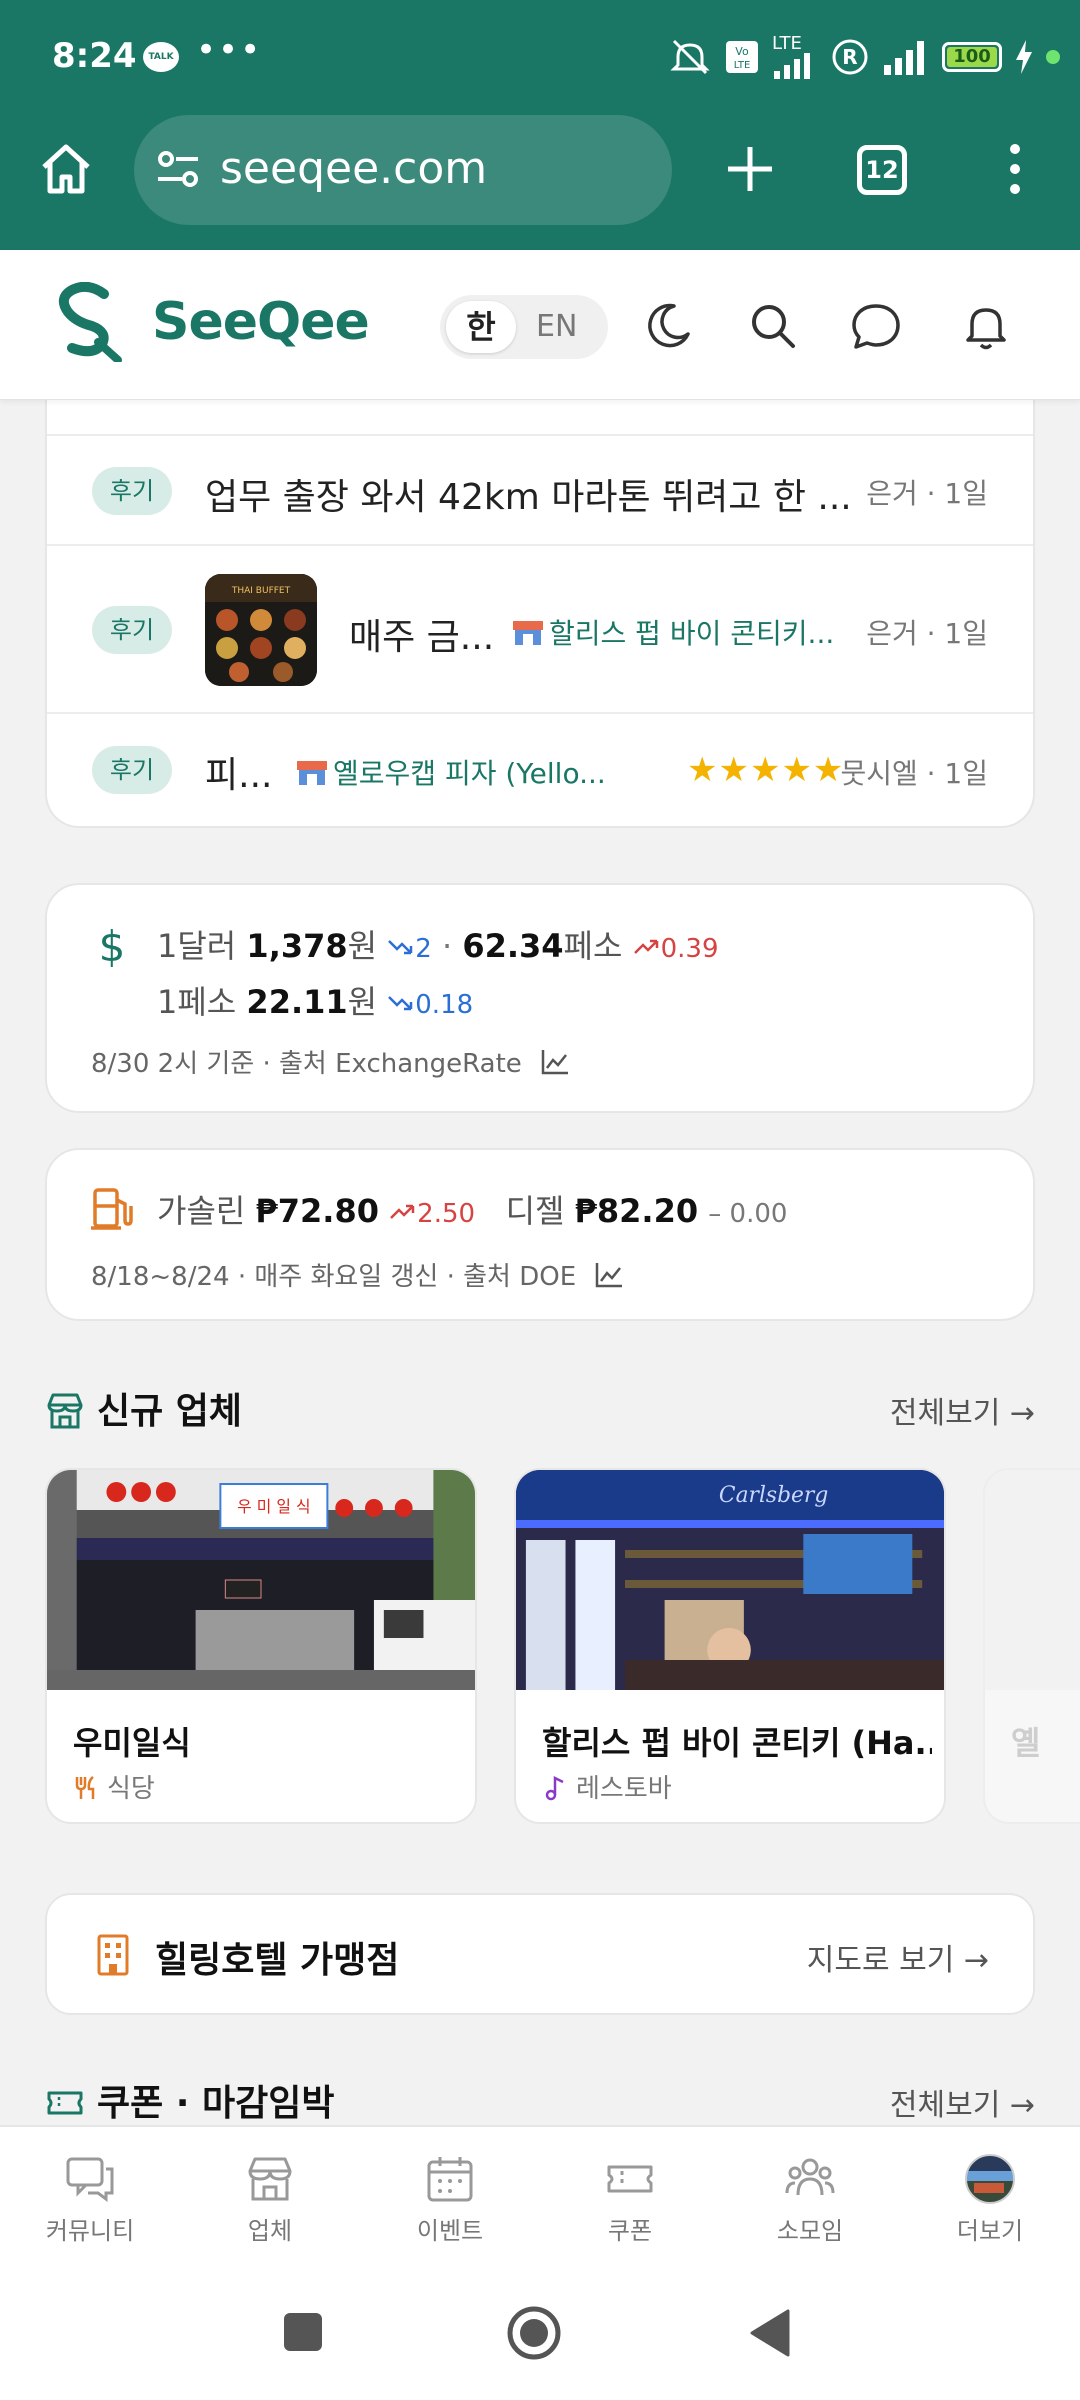 The height and width of the screenshot is (2400, 1080). I want to click on volte-icon: Vo LTE, so click(742, 57).